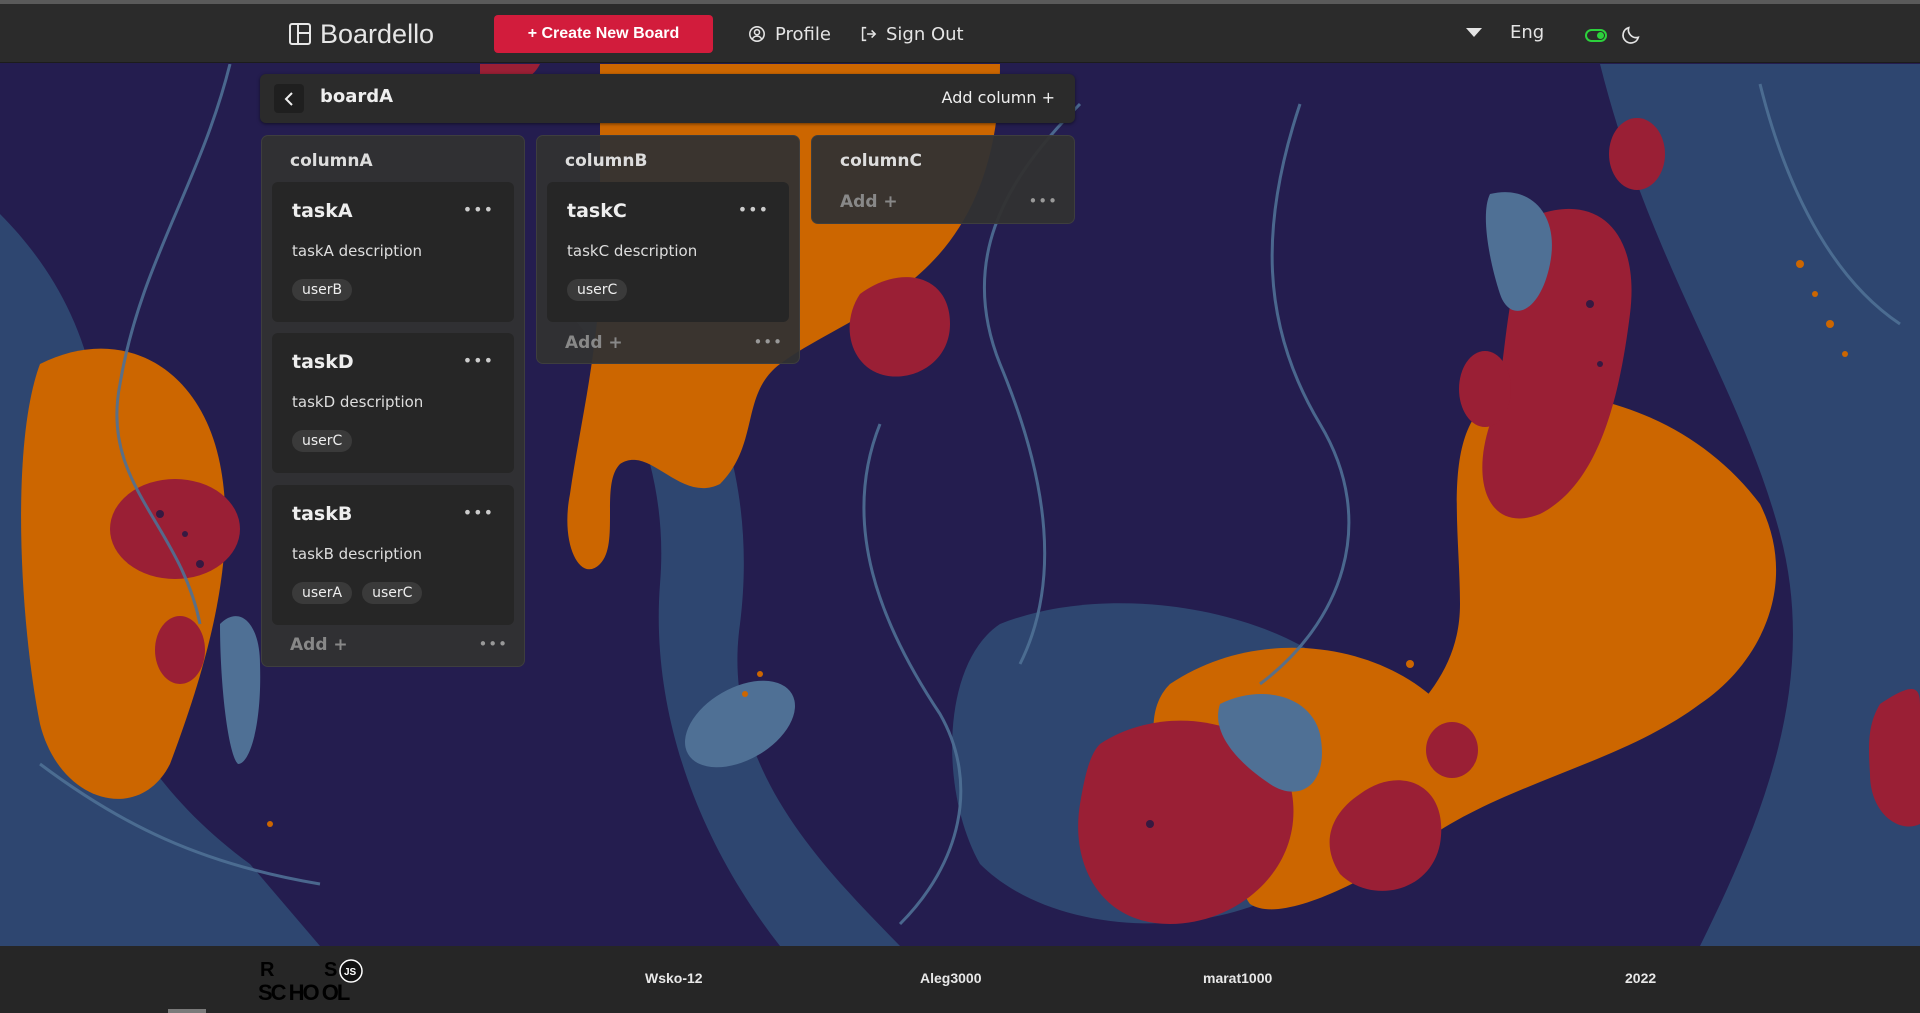 The image size is (1920, 1013). Describe the element at coordinates (357, 554) in the screenshot. I see `task-description: taskB description` at that location.